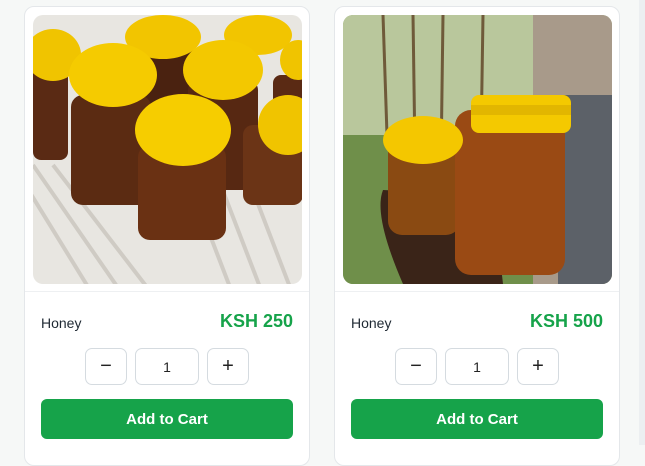  Describe the element at coordinates (566, 321) in the screenshot. I see `product-price: KSH 500` at that location.